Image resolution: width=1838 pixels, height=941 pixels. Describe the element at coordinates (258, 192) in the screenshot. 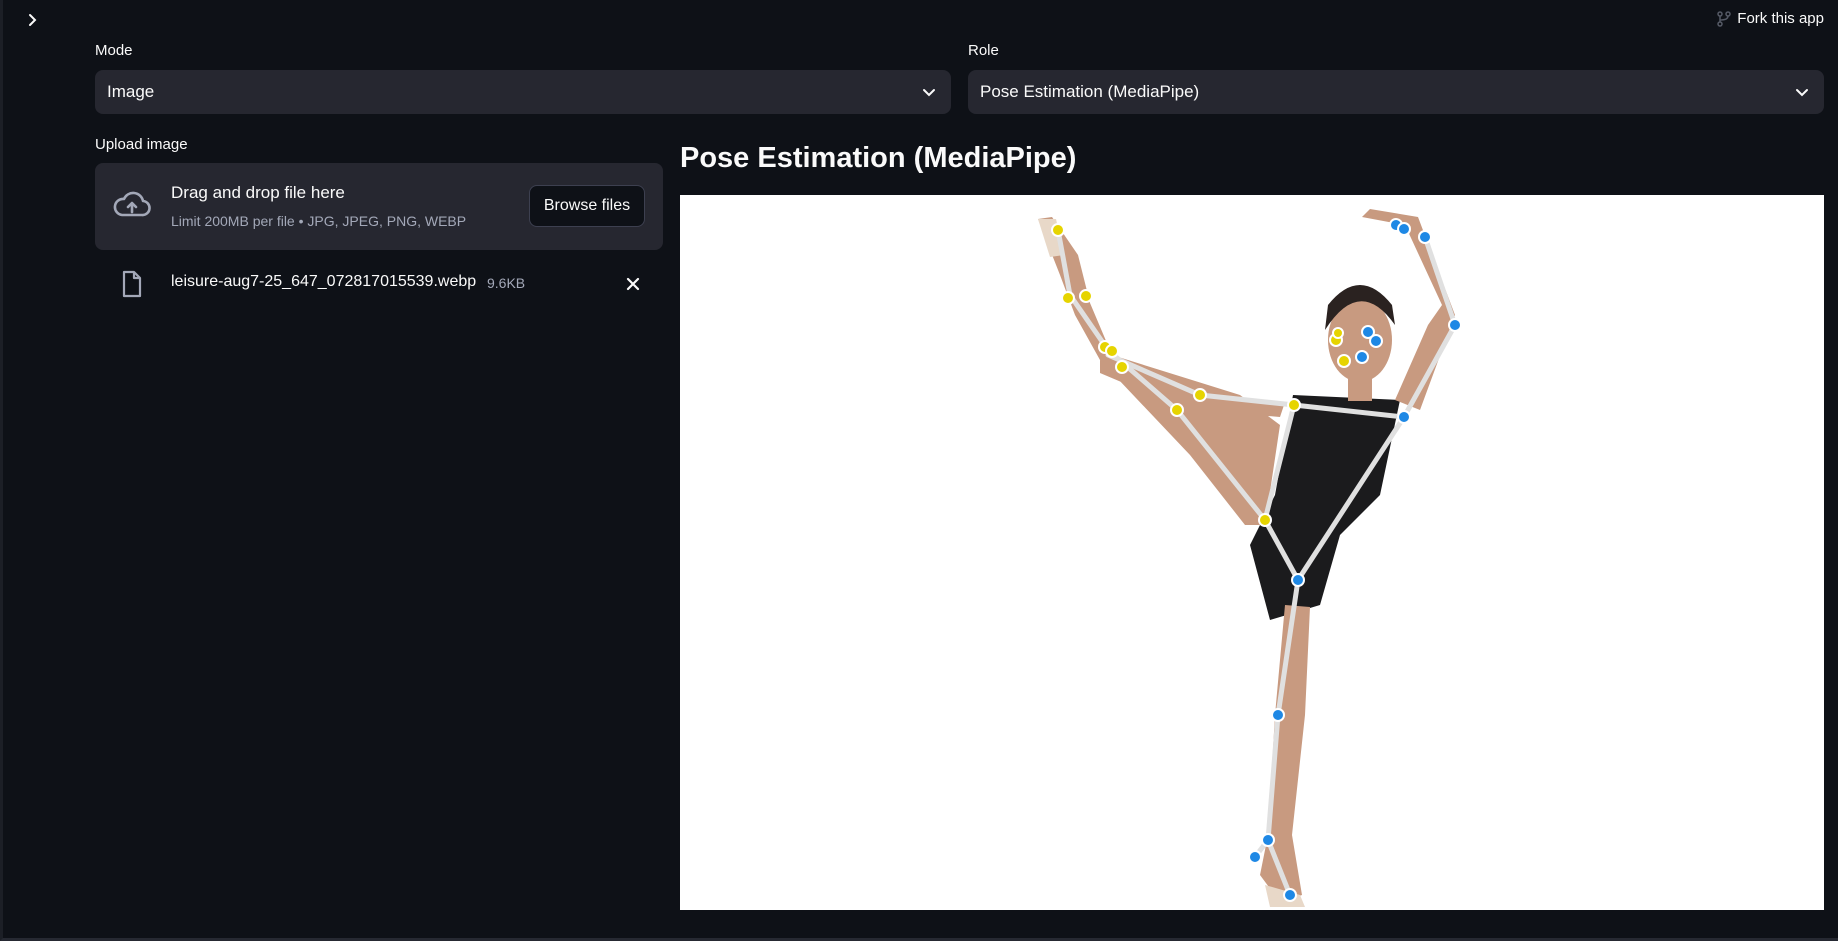

I see `dropzone-title: Drag and drop file here` at that location.